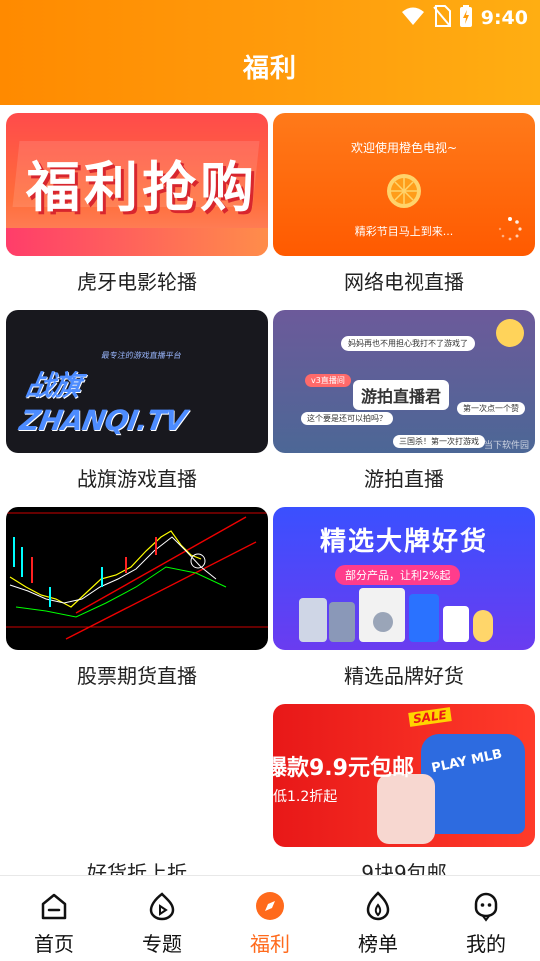 The image size is (540, 961). What do you see at coordinates (142, 187) in the screenshot?
I see `banner-text: 福利抢购` at bounding box center [142, 187].